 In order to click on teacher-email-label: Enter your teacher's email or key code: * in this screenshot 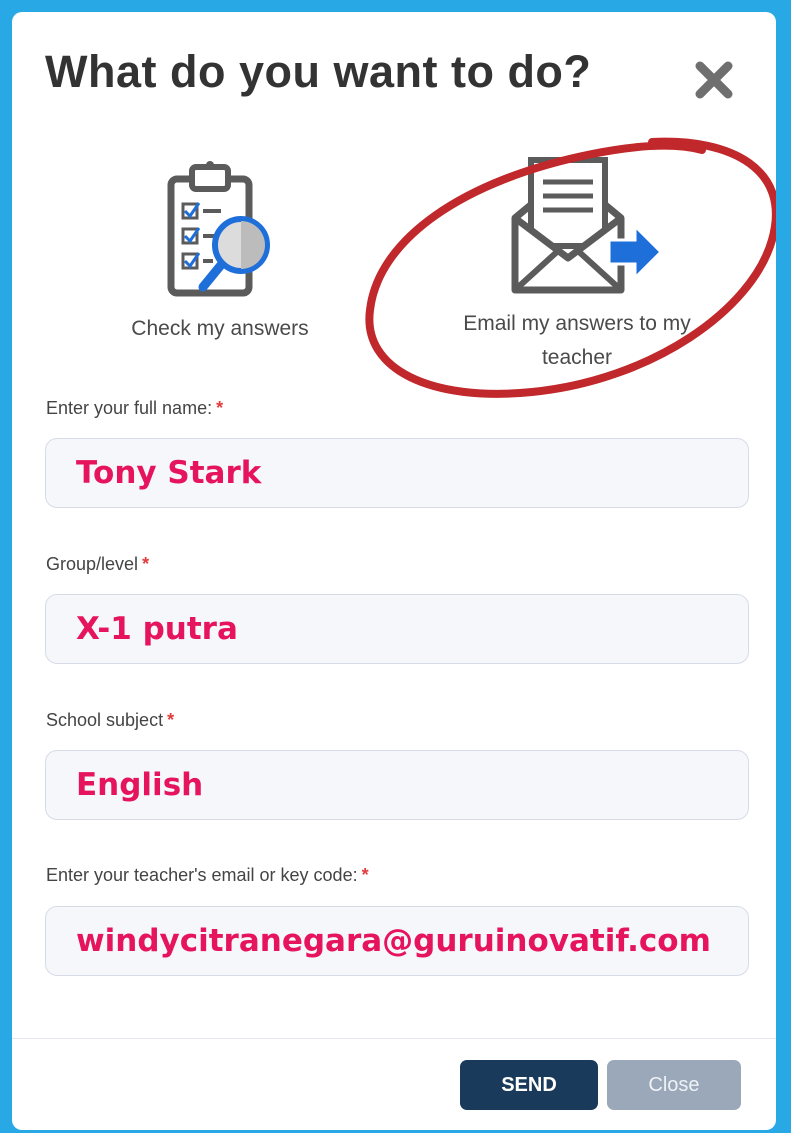, I will do `click(207, 875)`.